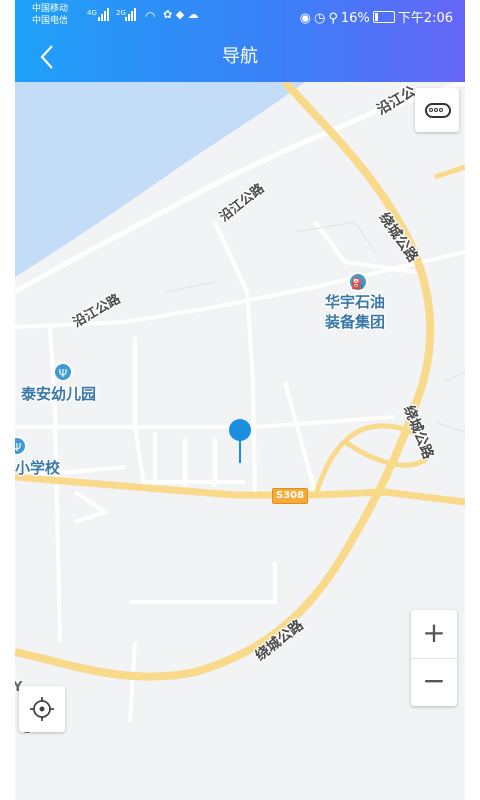 This screenshot has width=480, height=800. What do you see at coordinates (37, 467) in the screenshot?
I see `poi-school: 小学校` at bounding box center [37, 467].